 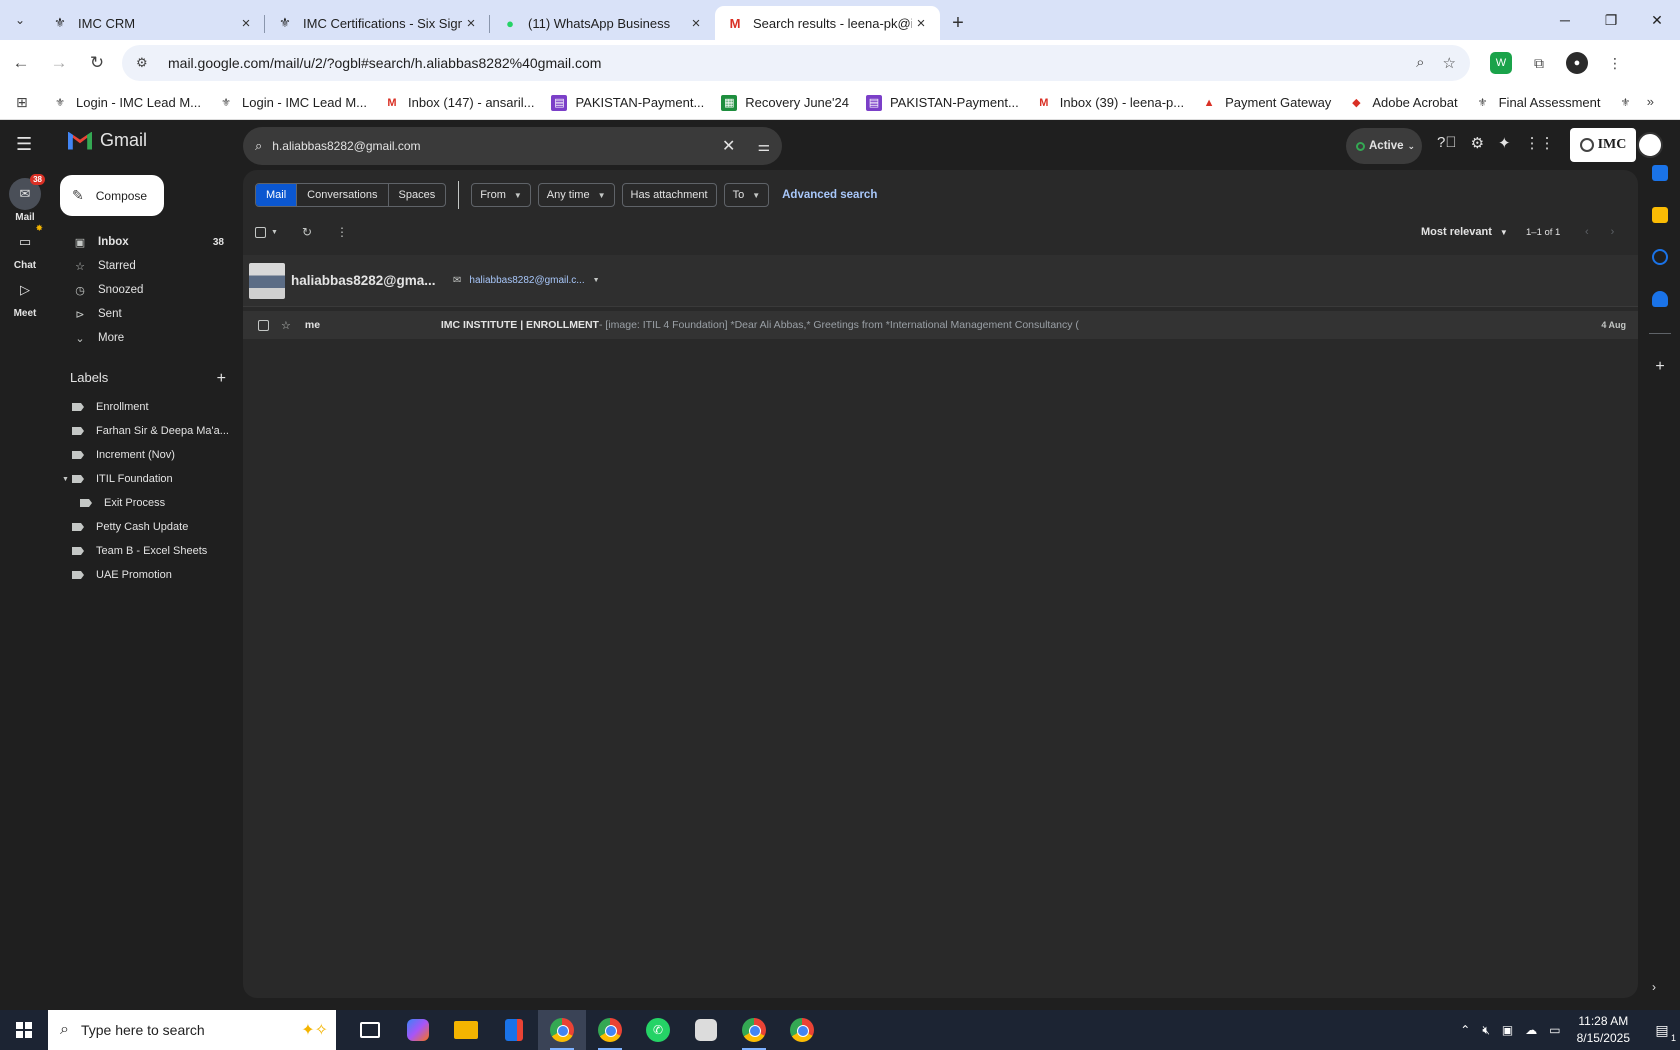 What do you see at coordinates (602, 23) in the screenshot?
I see `browser-tab-whatsapp: ● (11) WhatsApp Business ×` at bounding box center [602, 23].